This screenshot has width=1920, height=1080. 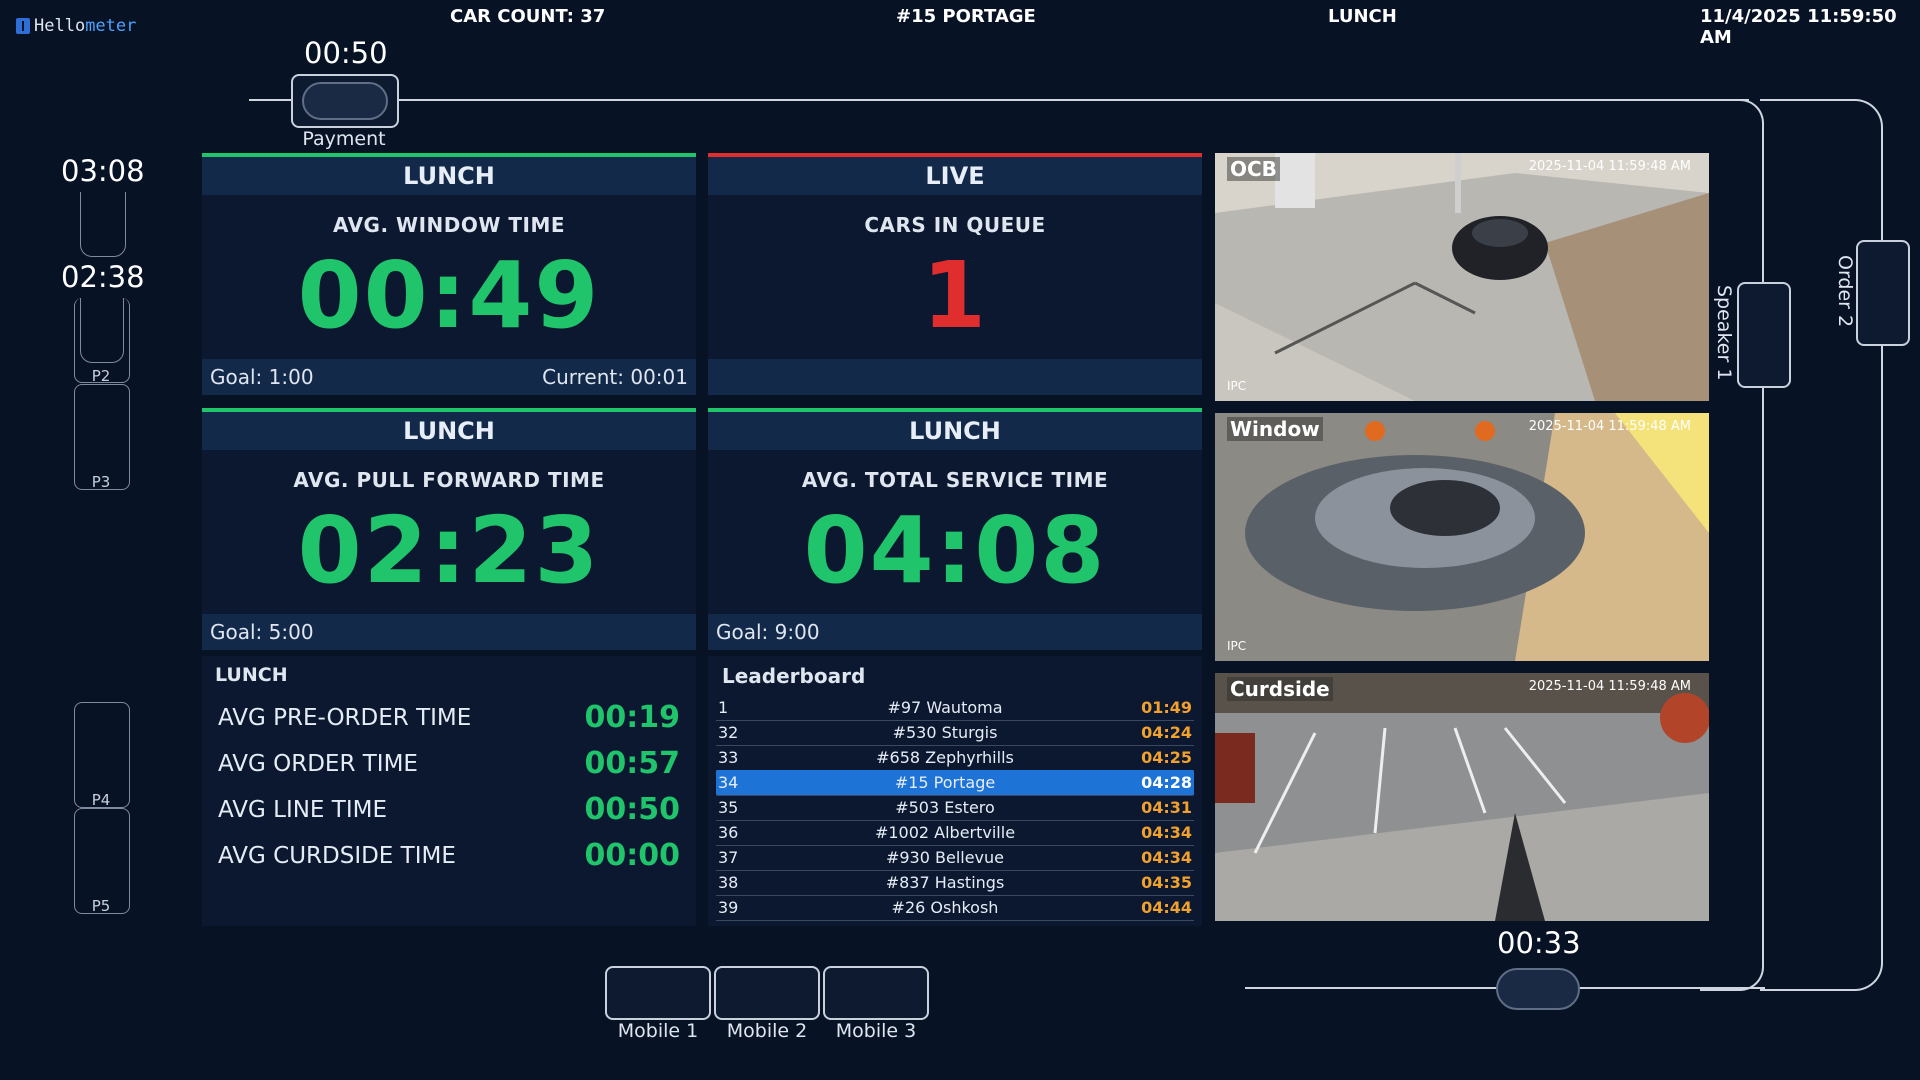 I want to click on panel-header: LIVE, so click(x=955, y=176).